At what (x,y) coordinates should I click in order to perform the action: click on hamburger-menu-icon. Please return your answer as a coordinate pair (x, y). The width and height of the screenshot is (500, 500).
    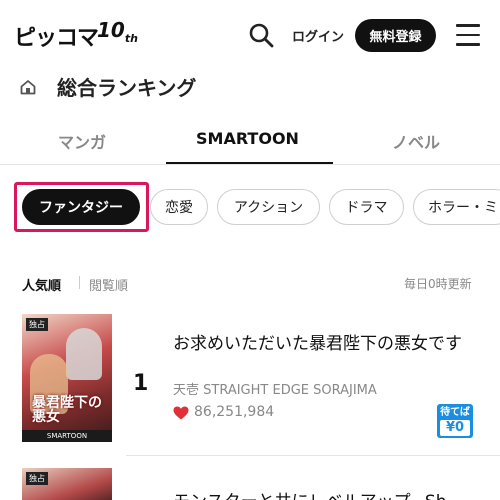
    Looking at the image, I should click on (468, 35).